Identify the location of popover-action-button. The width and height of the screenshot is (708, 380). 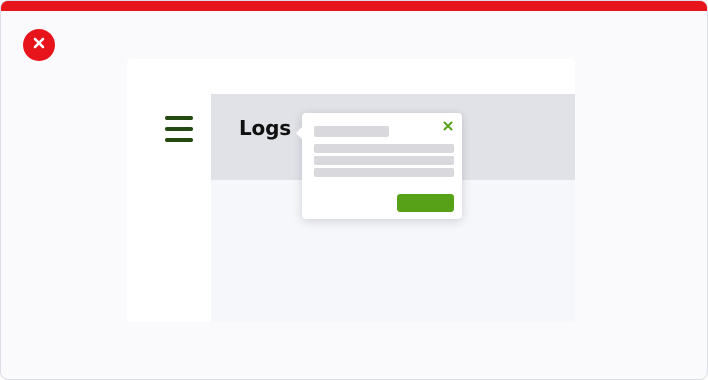
(425, 203).